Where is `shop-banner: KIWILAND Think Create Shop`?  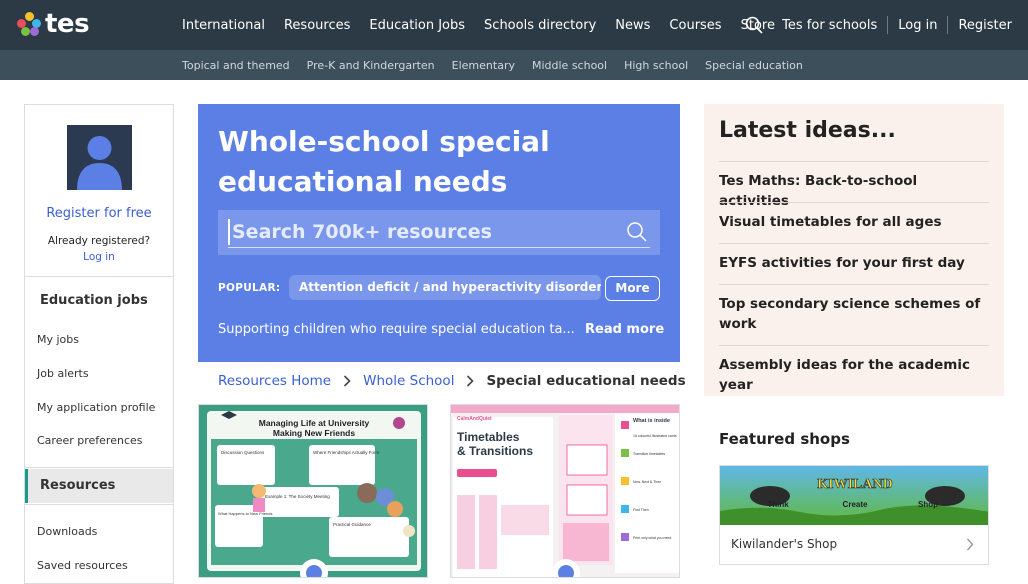 shop-banner: KIWILAND Think Create Shop is located at coordinates (854, 495).